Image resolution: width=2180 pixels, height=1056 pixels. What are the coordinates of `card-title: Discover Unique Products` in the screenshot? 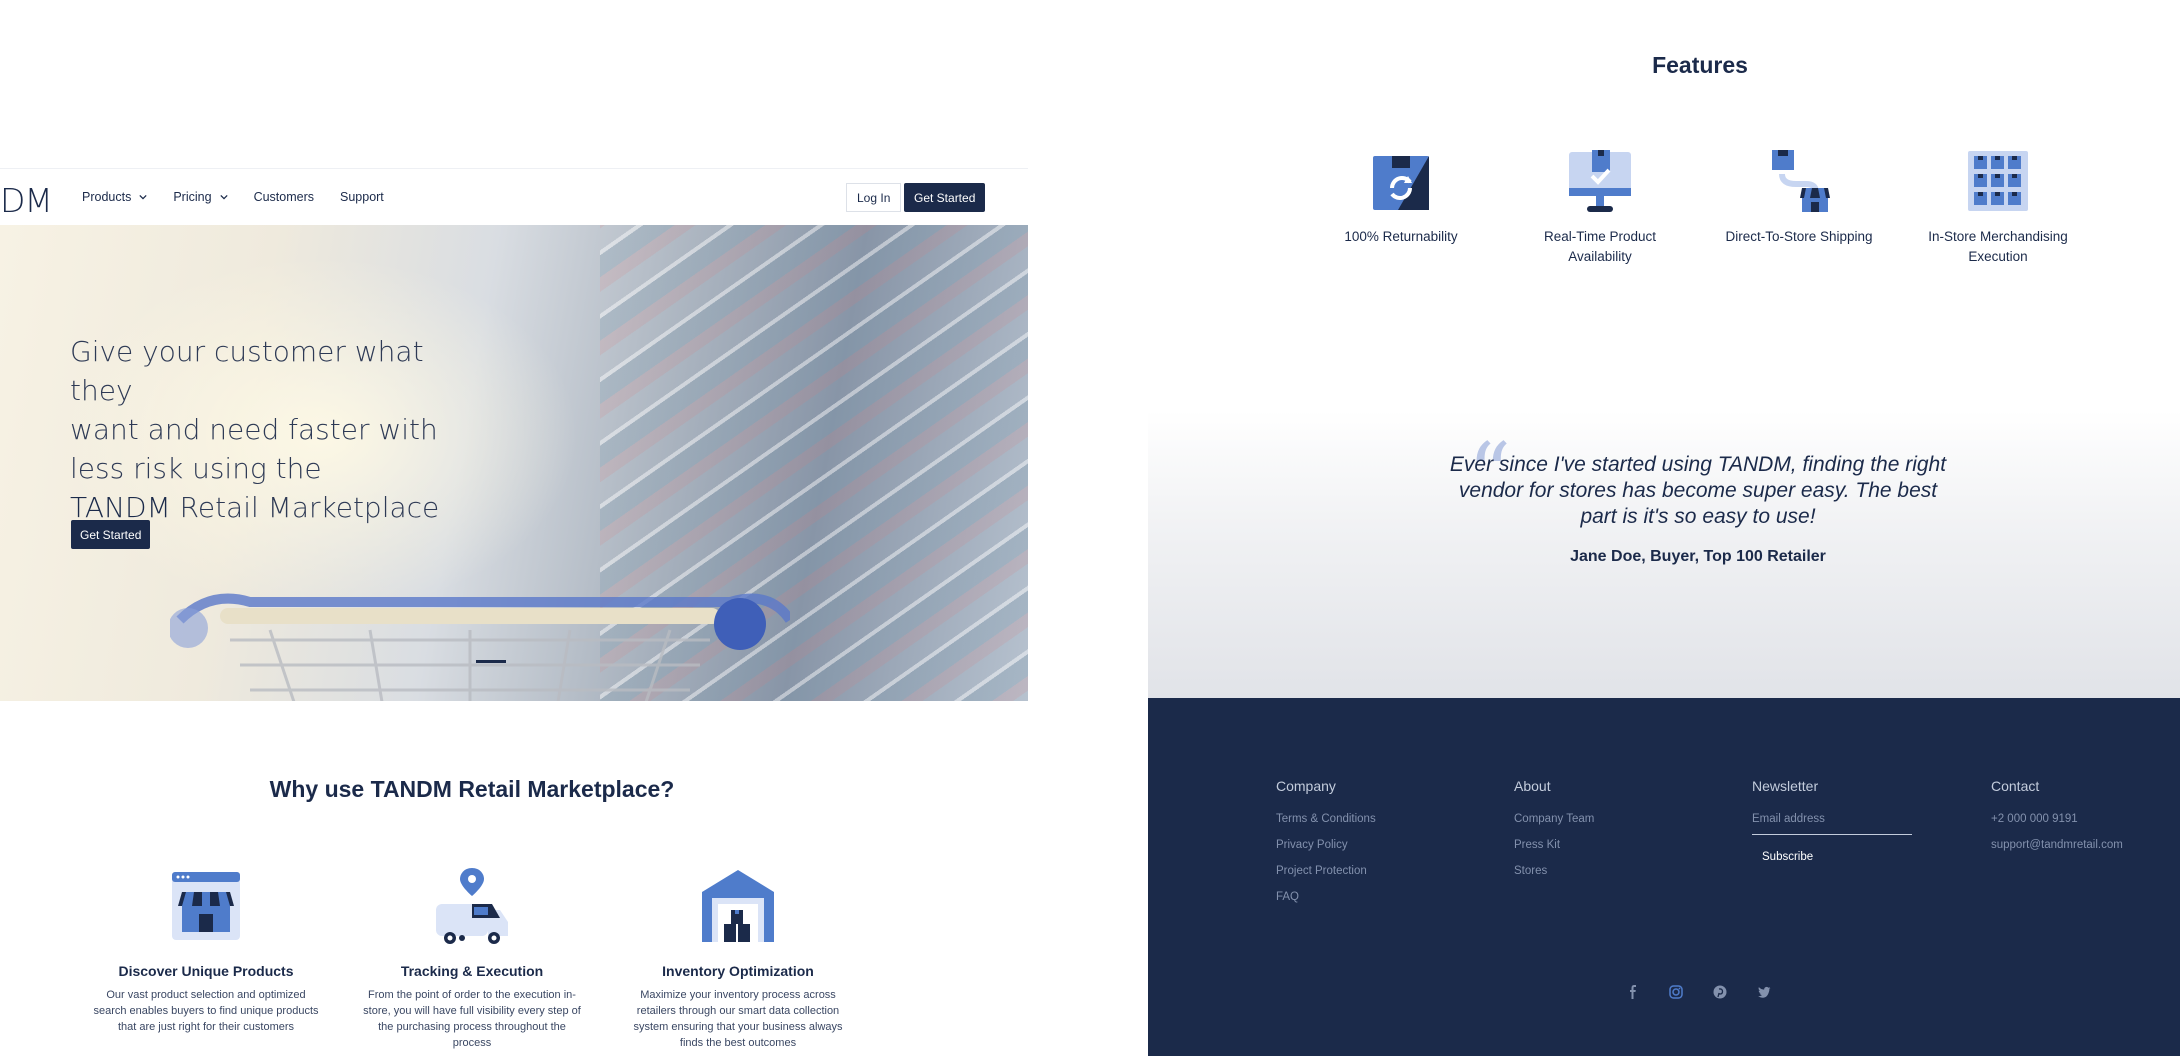 It's located at (206, 971).